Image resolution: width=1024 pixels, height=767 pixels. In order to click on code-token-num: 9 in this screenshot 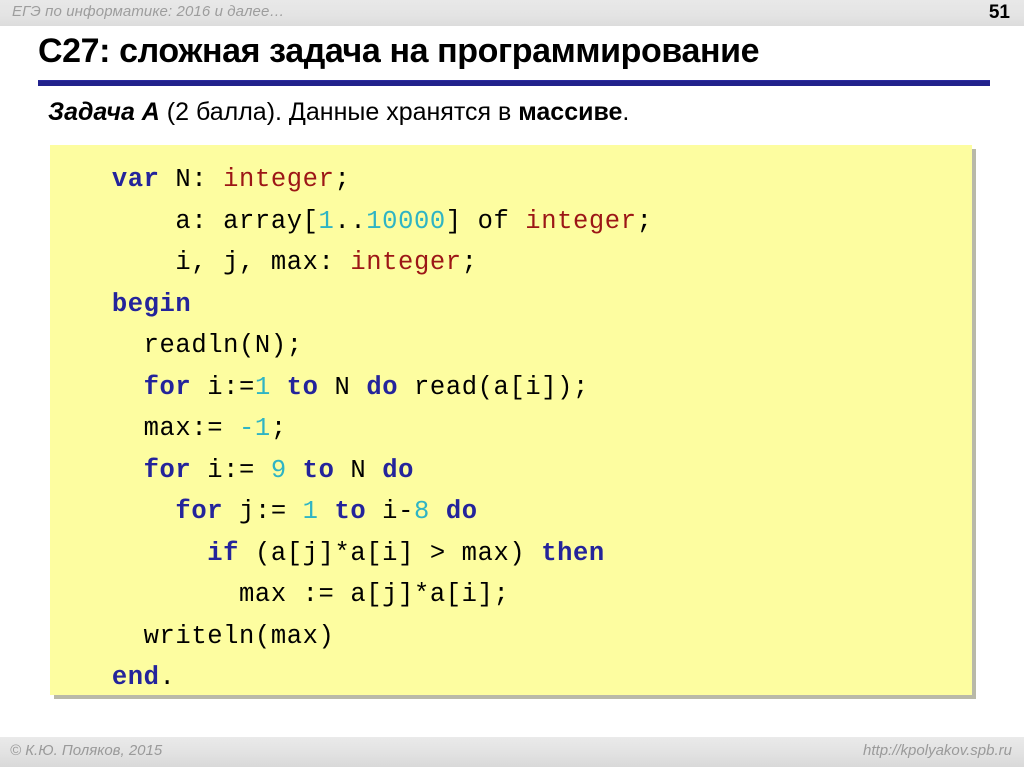, I will do `click(278, 470)`.